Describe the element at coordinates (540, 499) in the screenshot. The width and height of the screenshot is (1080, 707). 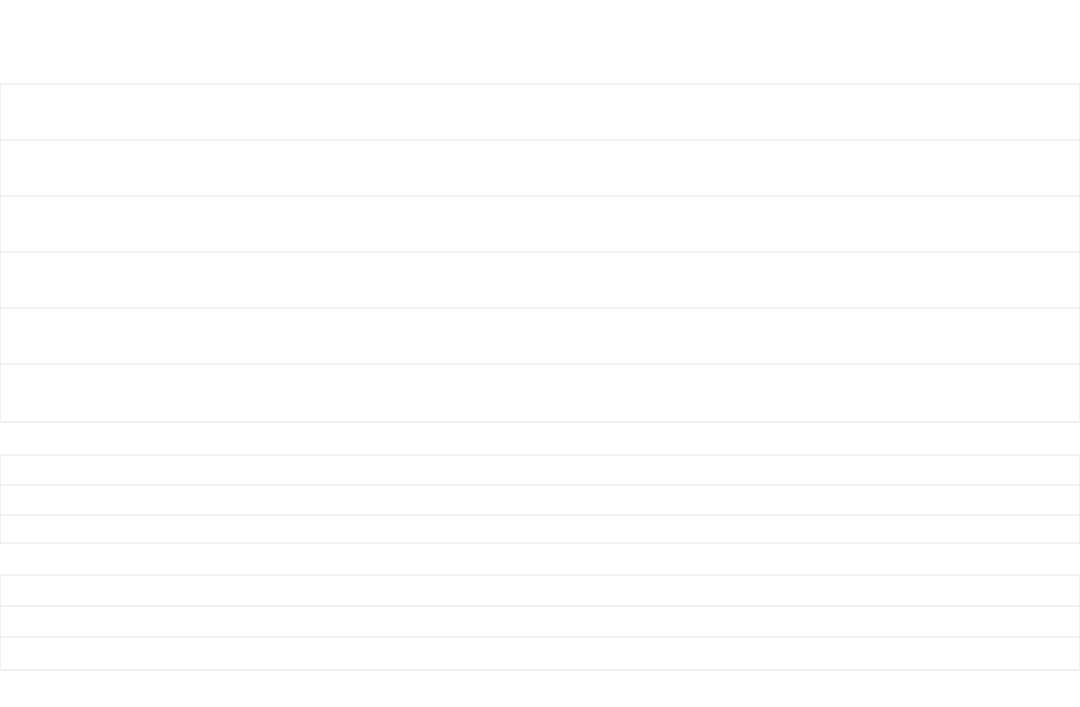
I see `volume-panel` at that location.